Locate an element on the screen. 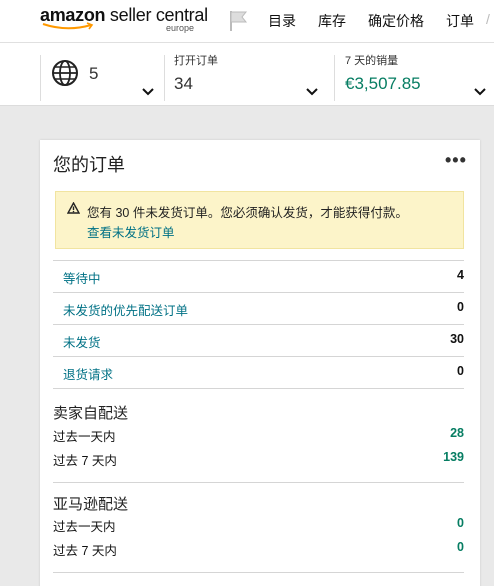 The image size is (494, 586). logo-region: europe is located at coordinates (179, 28).